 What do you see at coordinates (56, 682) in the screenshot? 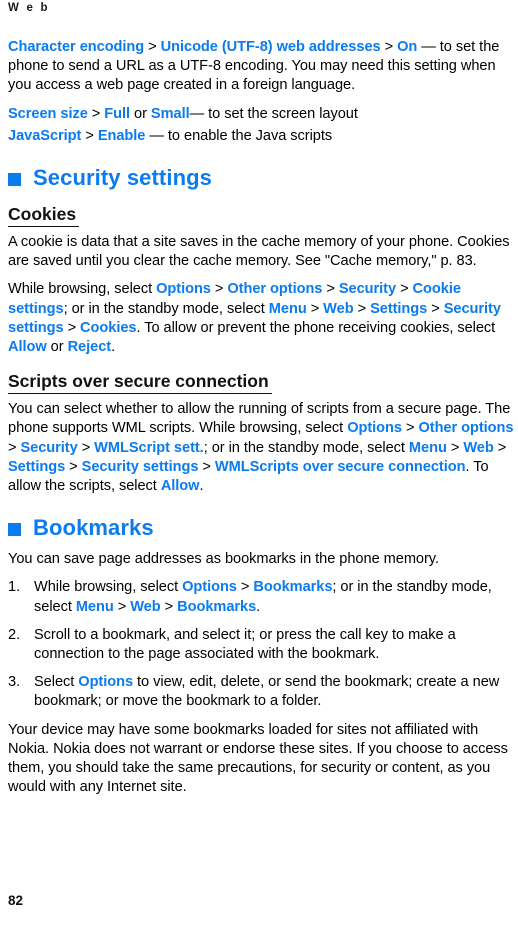
I see `paragraph-text: Select` at bounding box center [56, 682].